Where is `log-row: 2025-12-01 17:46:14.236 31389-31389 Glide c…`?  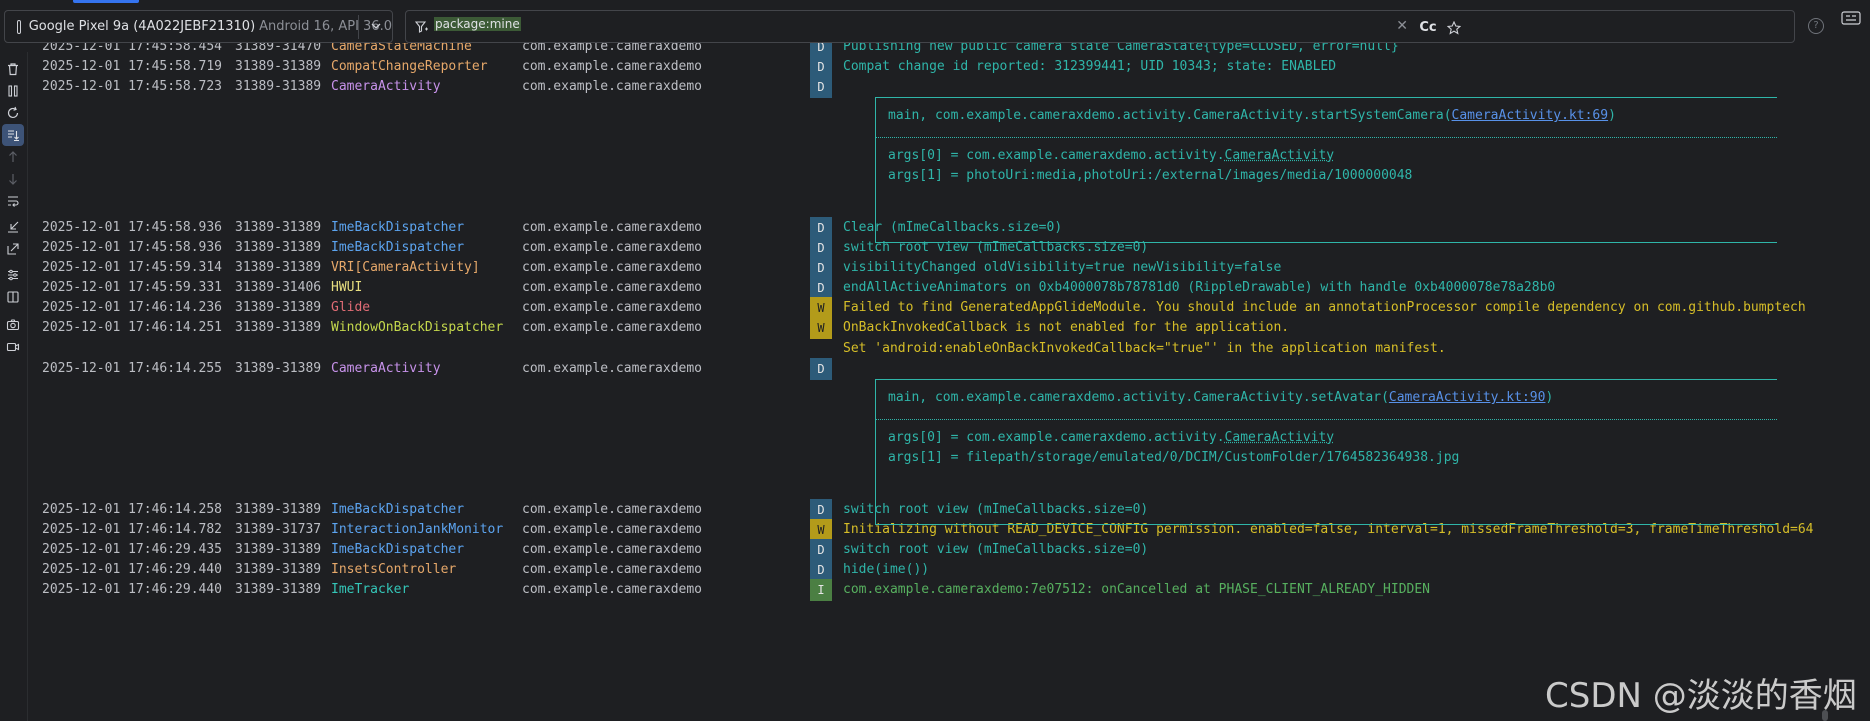 log-row: 2025-12-01 17:46:14.236 31389-31389 Glide c… is located at coordinates (930, 308).